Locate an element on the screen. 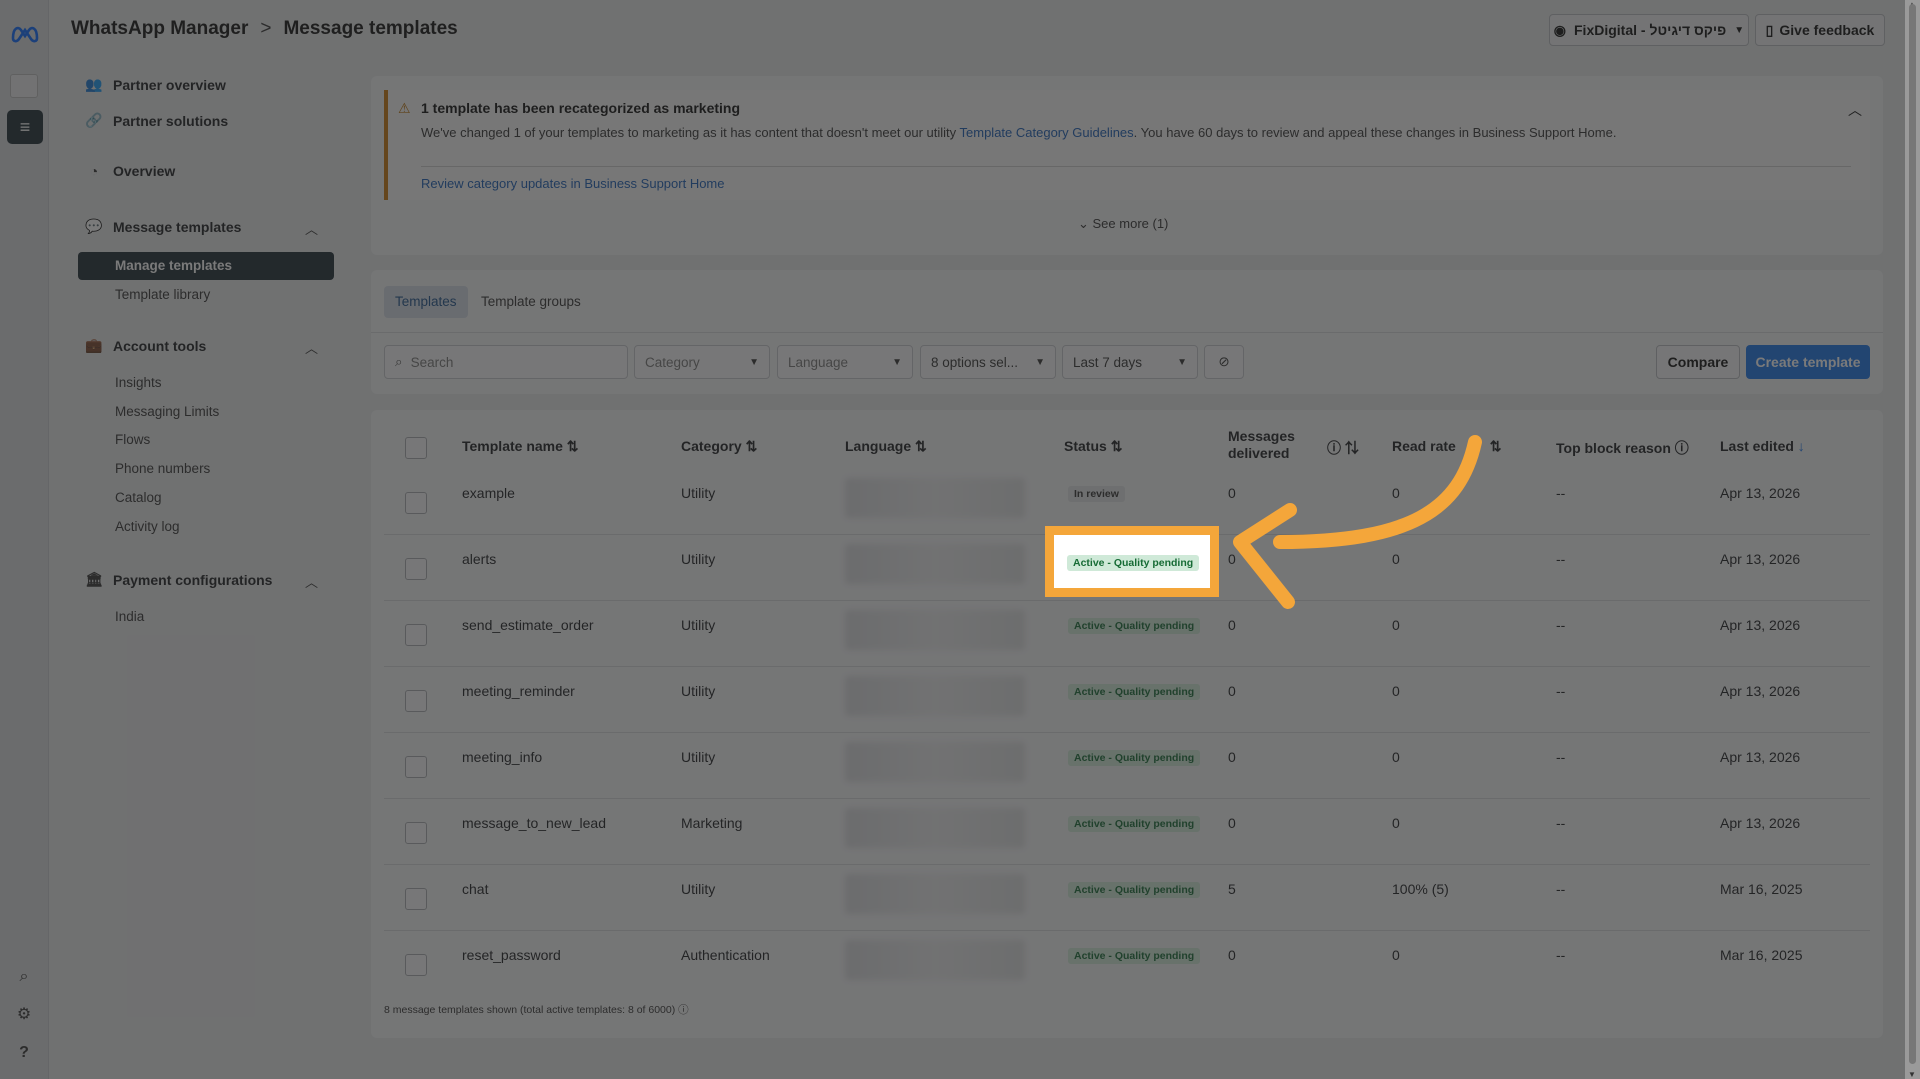 Image resolution: width=1920 pixels, height=1079 pixels. account-label: FixDigital - פיקס דיגיטל is located at coordinates (1650, 30).